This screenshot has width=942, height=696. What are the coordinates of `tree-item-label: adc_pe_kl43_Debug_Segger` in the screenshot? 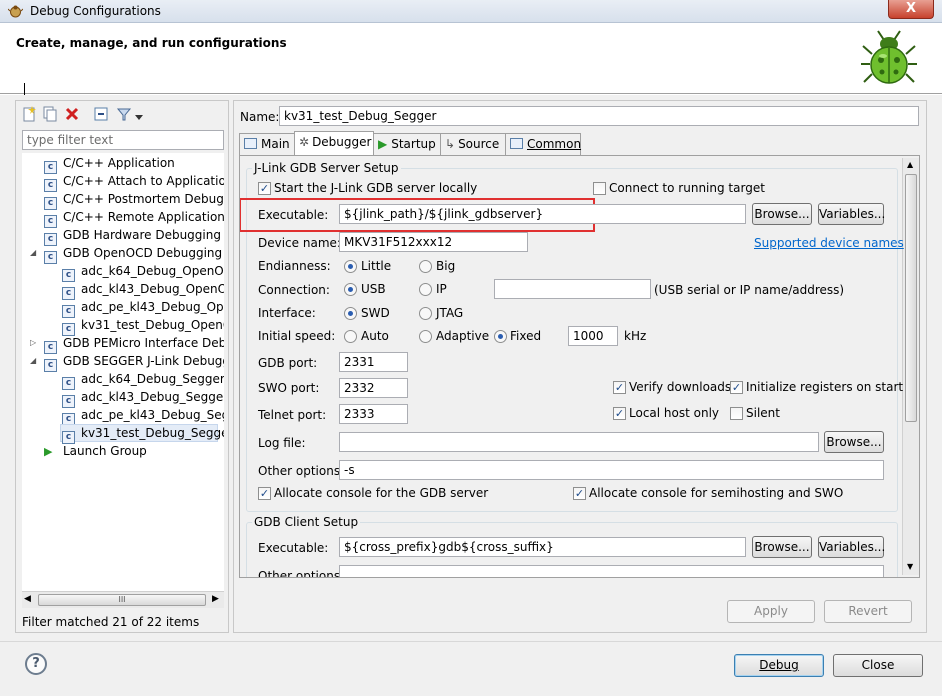 It's located at (152, 415).